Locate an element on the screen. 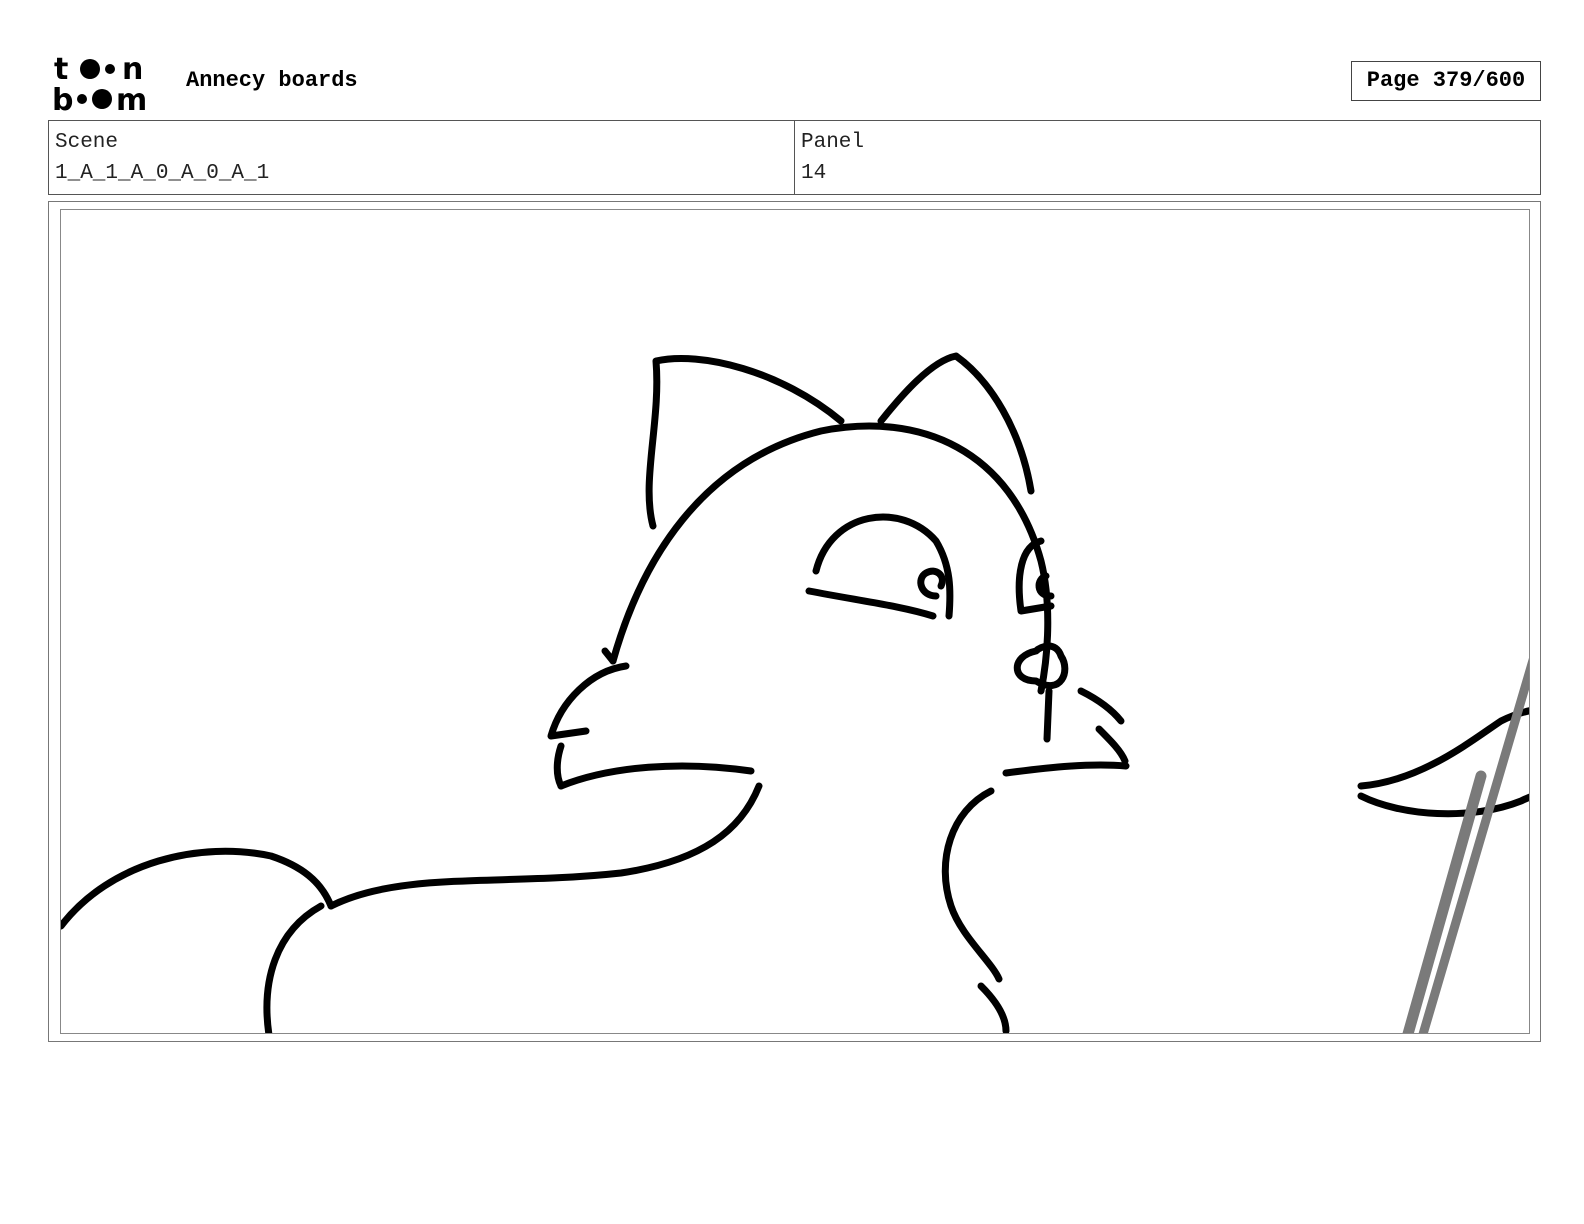  tail-curve is located at coordinates (294, 967).